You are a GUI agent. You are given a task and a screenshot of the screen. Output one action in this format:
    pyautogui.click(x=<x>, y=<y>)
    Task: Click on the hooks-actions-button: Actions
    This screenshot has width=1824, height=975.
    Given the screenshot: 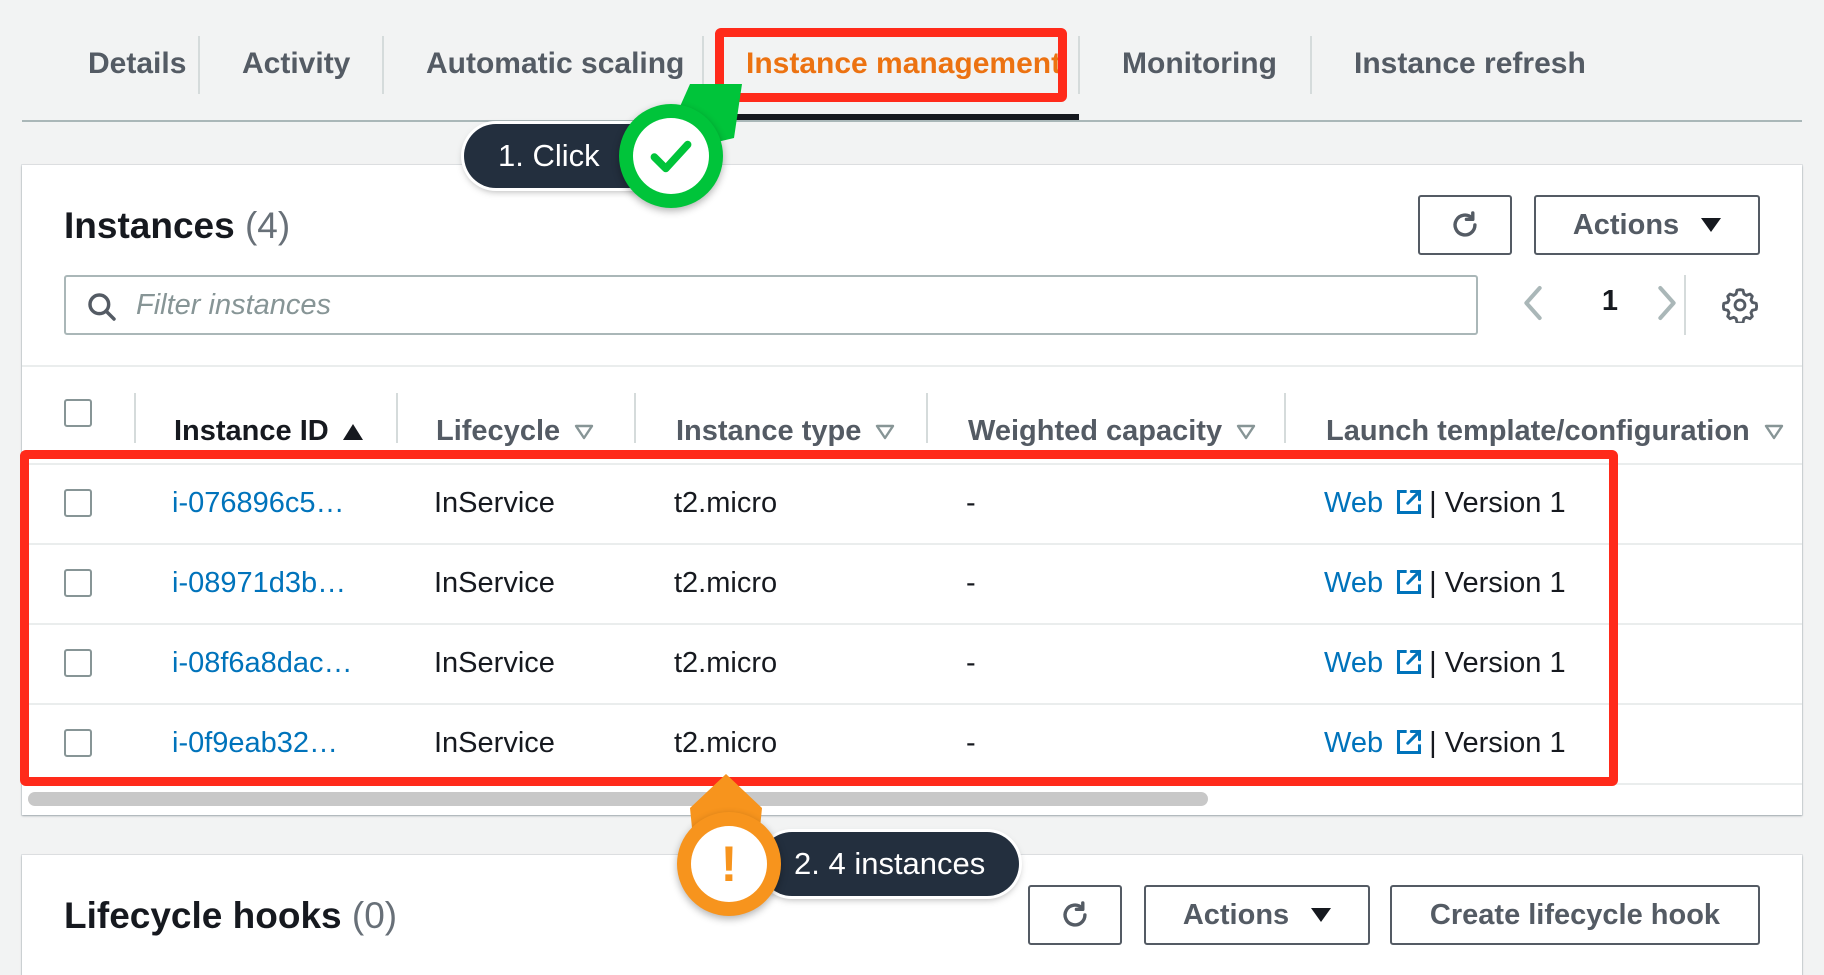 What is the action you would take?
    pyautogui.click(x=1257, y=915)
    